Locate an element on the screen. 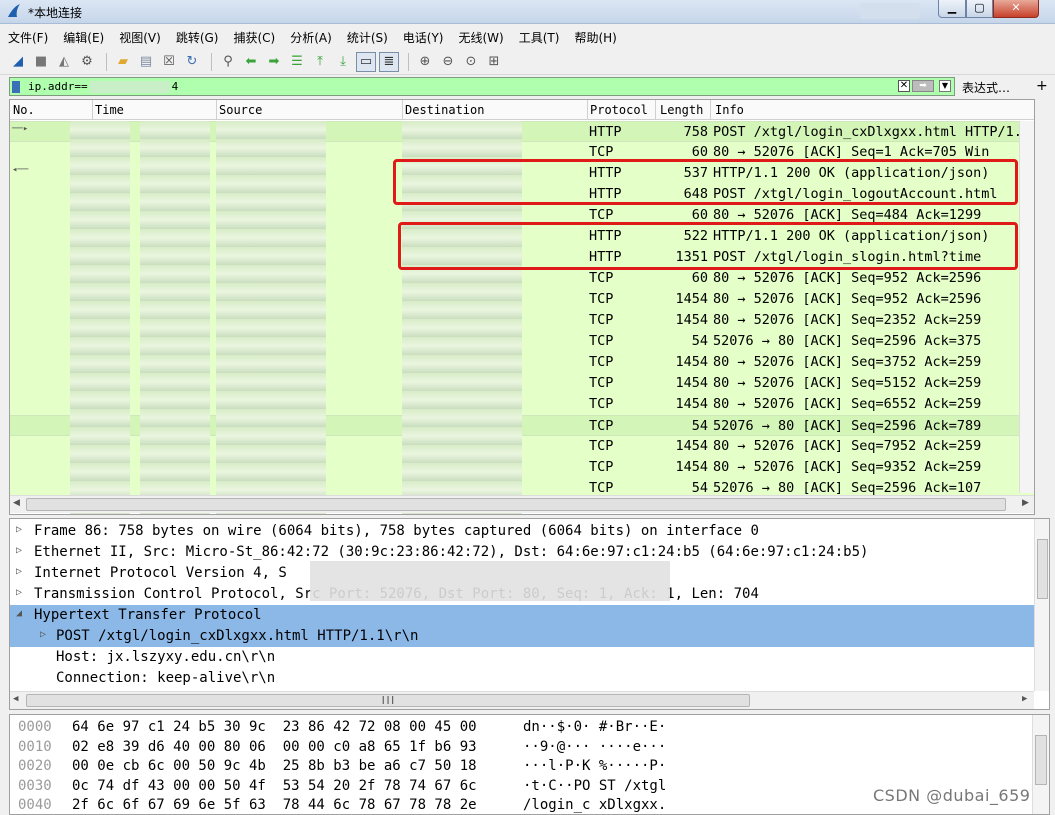 The image size is (1055, 815). packet-list-hscroll: ◀ ▶ is located at coordinates (522, 504).